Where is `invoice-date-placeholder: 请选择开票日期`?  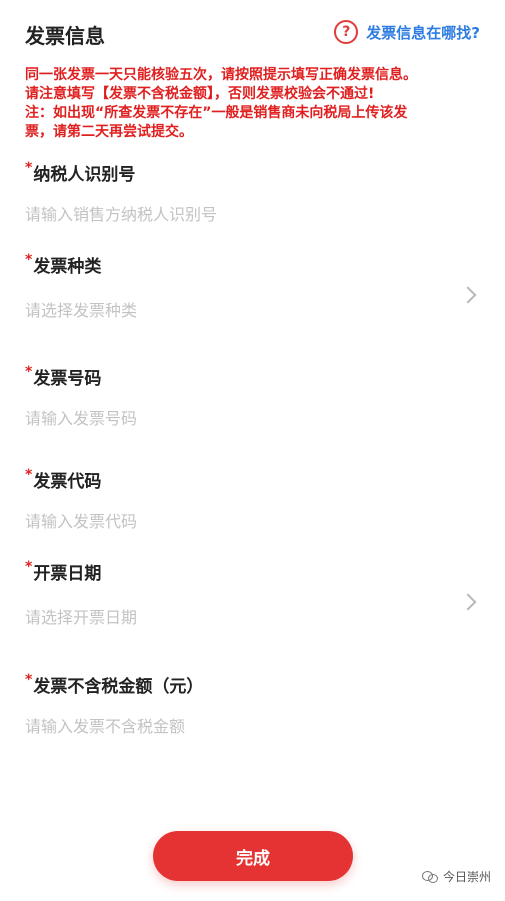 invoice-date-placeholder: 请选择开票日期 is located at coordinates (81, 617).